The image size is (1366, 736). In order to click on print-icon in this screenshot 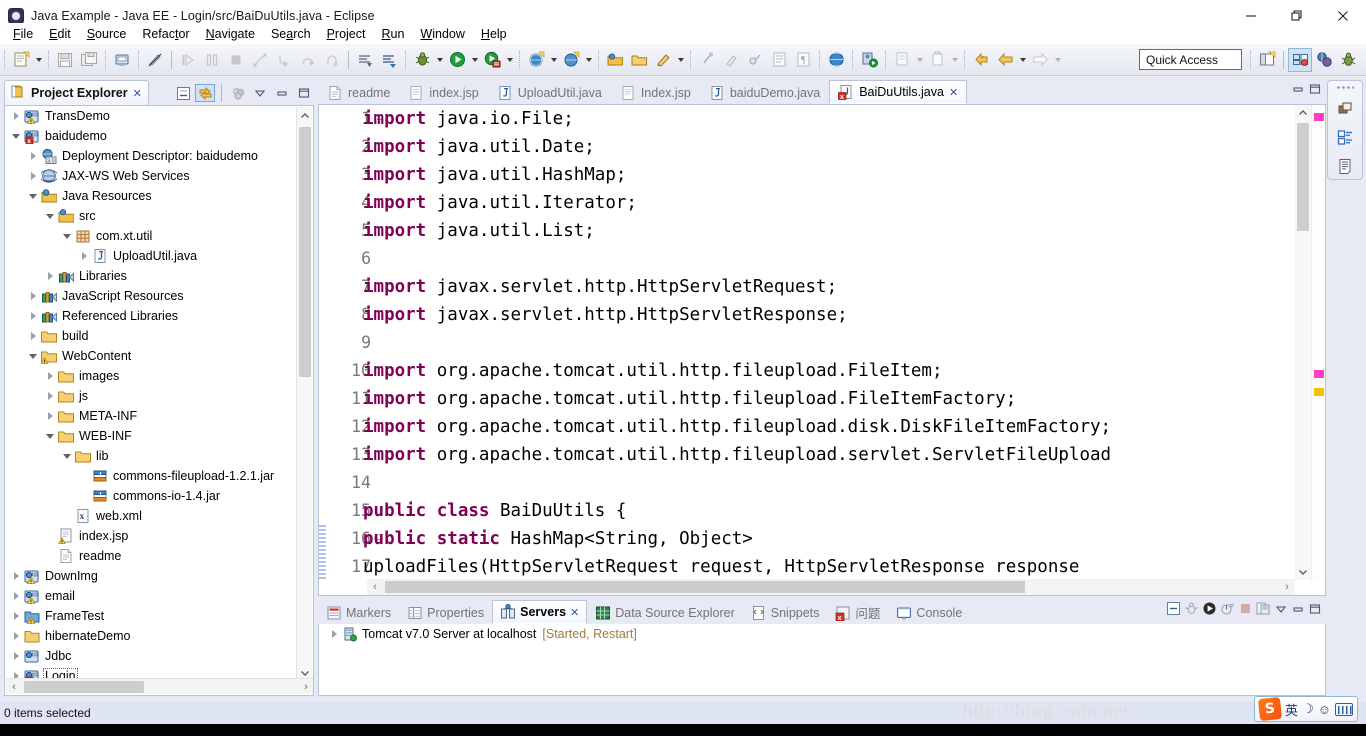, I will do `click(122, 60)`.